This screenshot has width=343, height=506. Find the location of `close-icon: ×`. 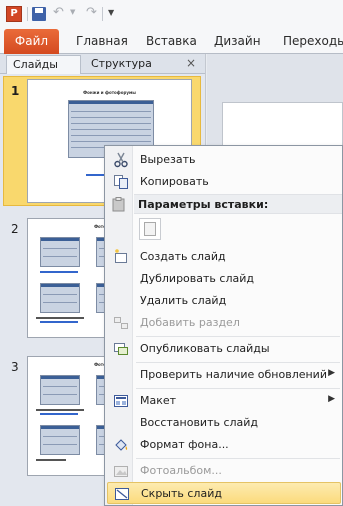

close-icon: × is located at coordinates (191, 63).